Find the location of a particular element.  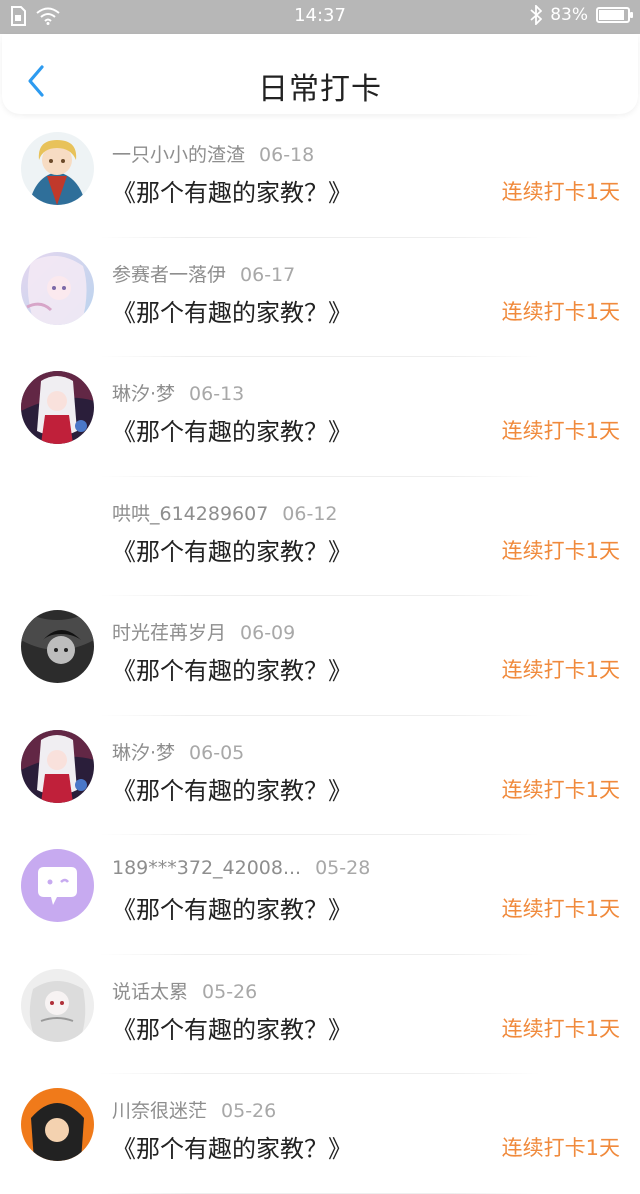

entry-meta: 参赛者一落伊 06-17 is located at coordinates (203, 273).